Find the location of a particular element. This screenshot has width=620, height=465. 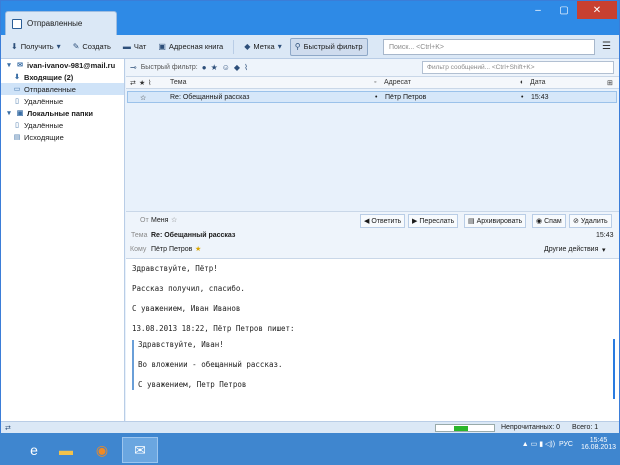

tab-sent: Отправленные is located at coordinates (61, 23).